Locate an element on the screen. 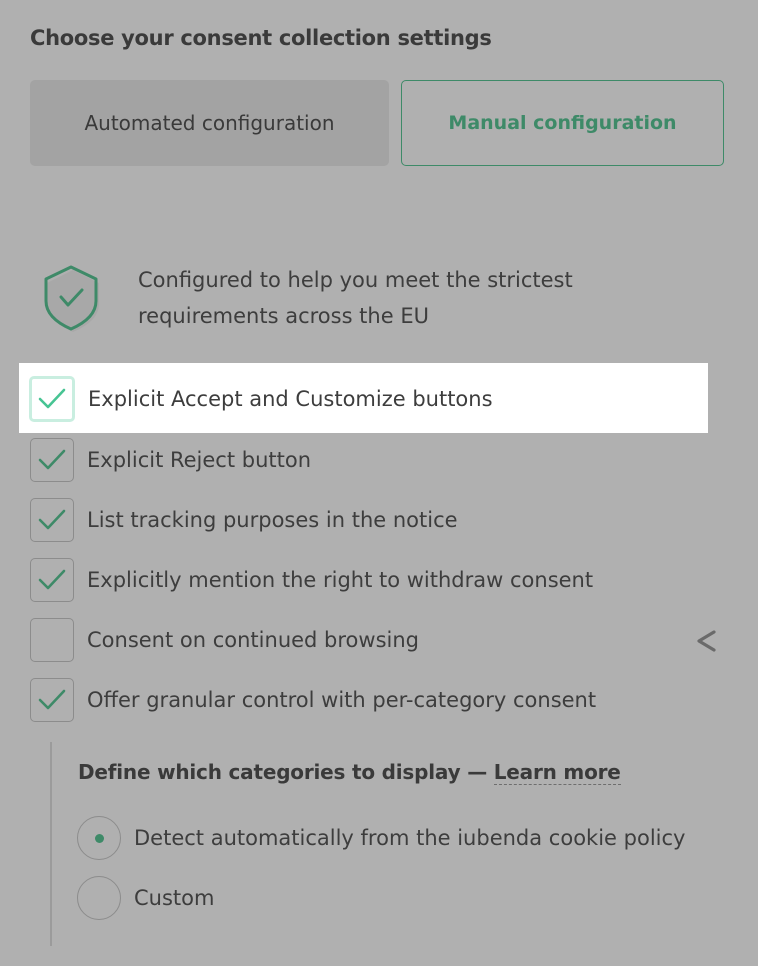 This screenshot has height=966, width=758. page-heading: Choose your consent collection settings is located at coordinates (261, 38).